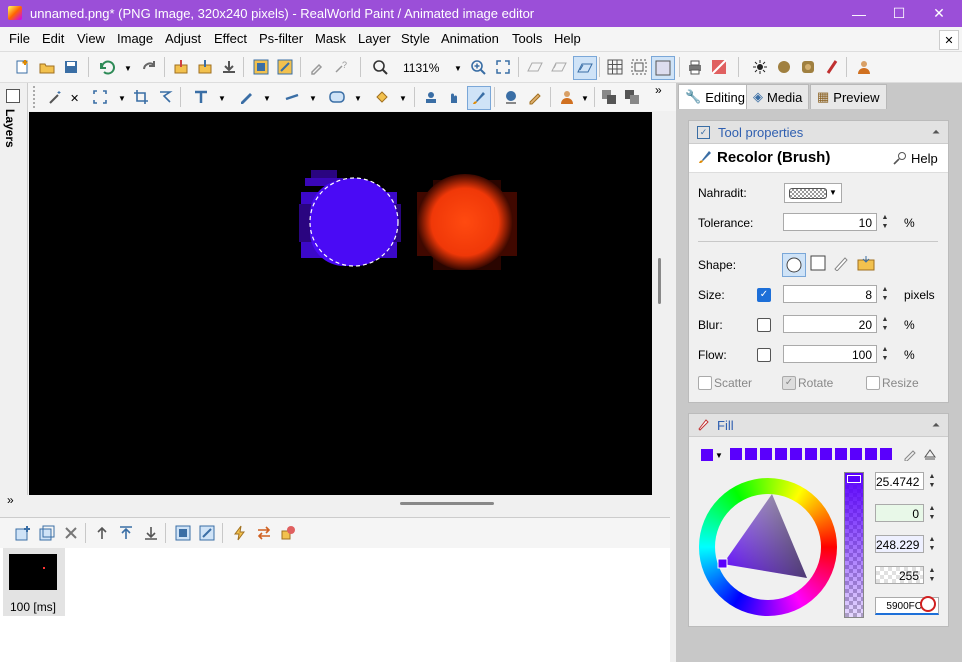 The image size is (962, 662). I want to click on tool-properties-header: ✓ Tool properties ⏶, so click(818, 132).